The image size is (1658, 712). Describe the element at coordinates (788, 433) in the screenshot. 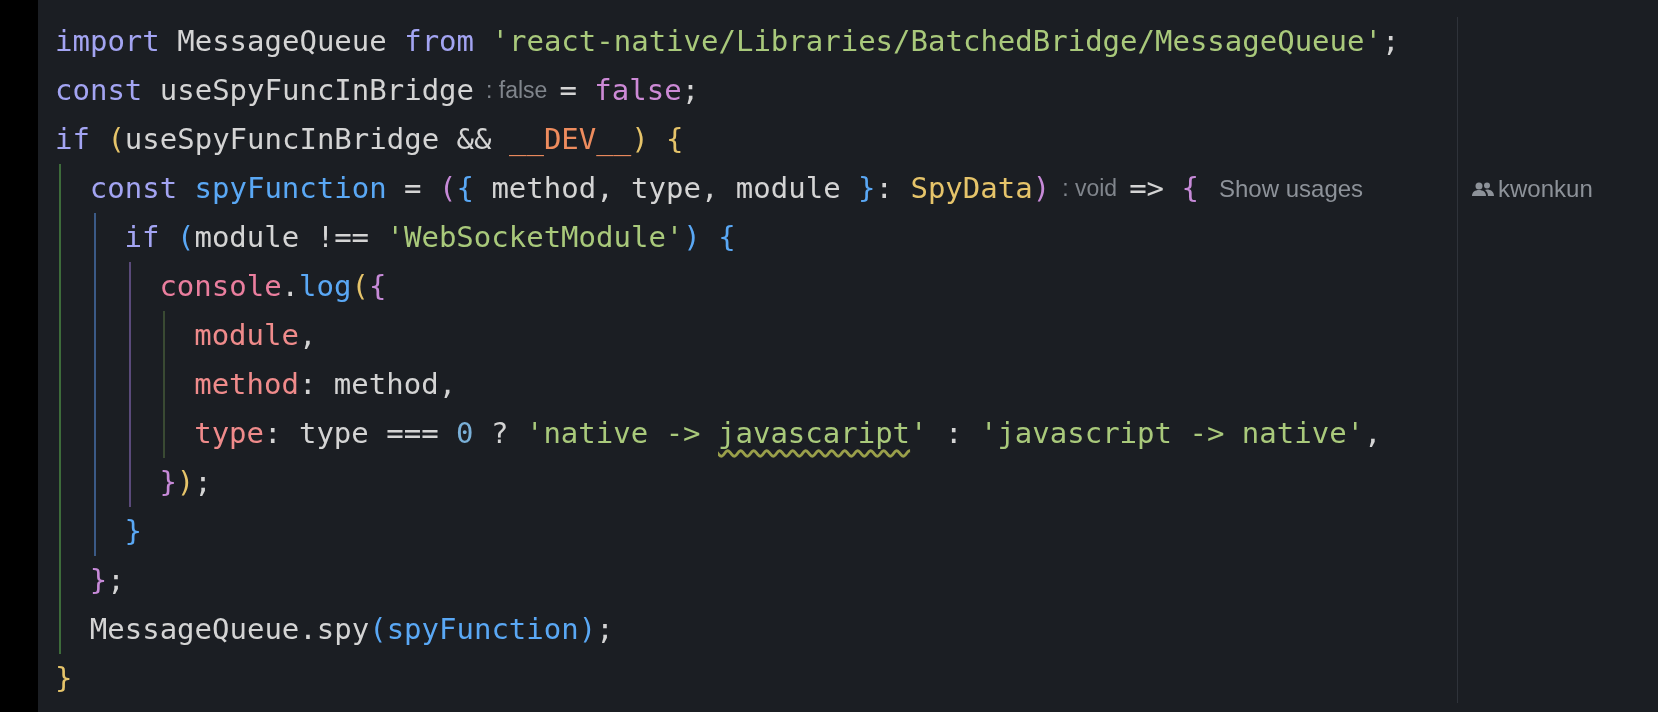

I see `code-text: type: type === 0 ? 'native -> javascaript' : 'javascript -> native',` at that location.